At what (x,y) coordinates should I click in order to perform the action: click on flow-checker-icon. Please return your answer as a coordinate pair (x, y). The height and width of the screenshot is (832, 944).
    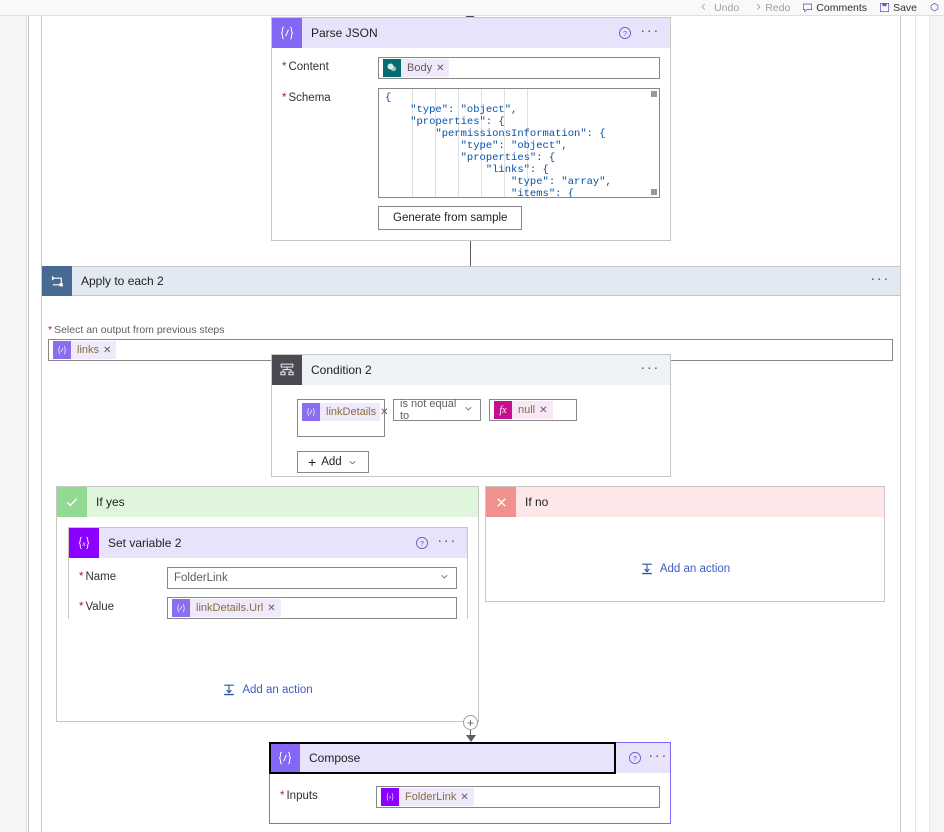
    Looking at the image, I should click on (934, 7).